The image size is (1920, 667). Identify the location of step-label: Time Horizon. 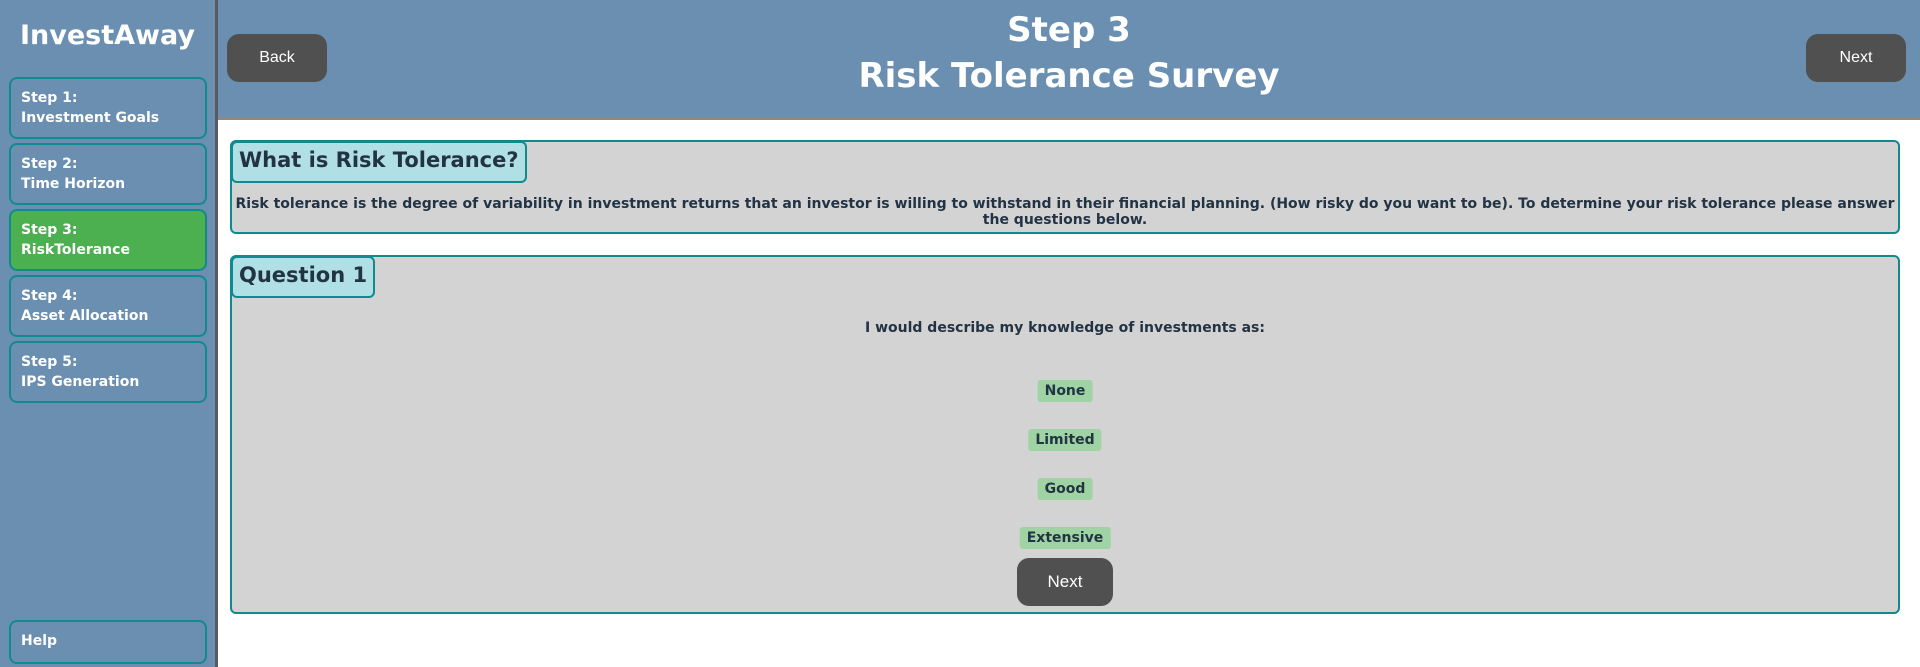
(73, 184).